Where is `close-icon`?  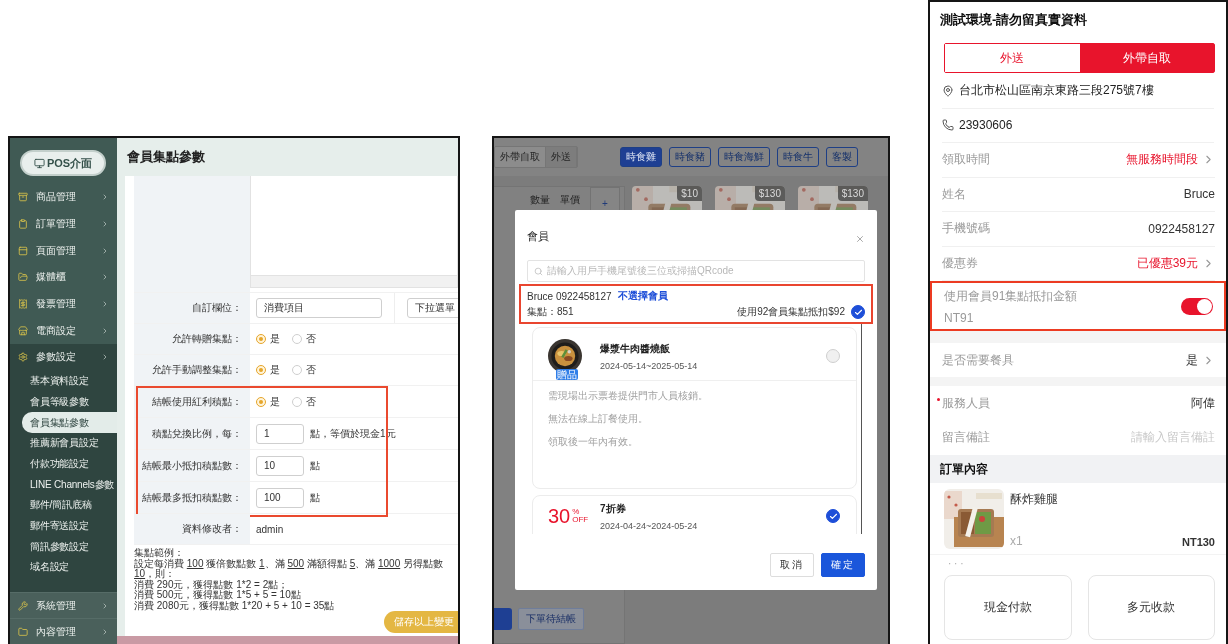
close-icon is located at coordinates (860, 239).